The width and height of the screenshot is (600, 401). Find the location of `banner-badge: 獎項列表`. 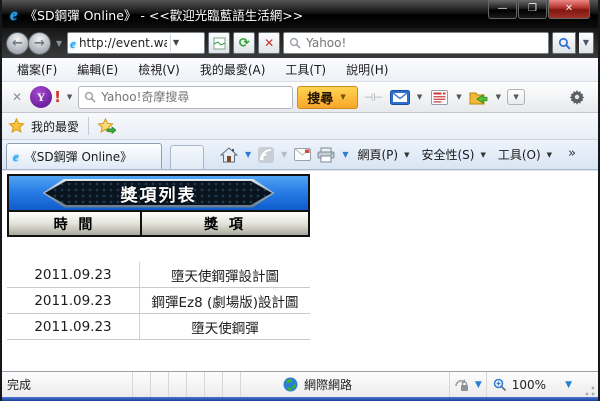

banner-badge: 獎項列表 is located at coordinates (159, 193).